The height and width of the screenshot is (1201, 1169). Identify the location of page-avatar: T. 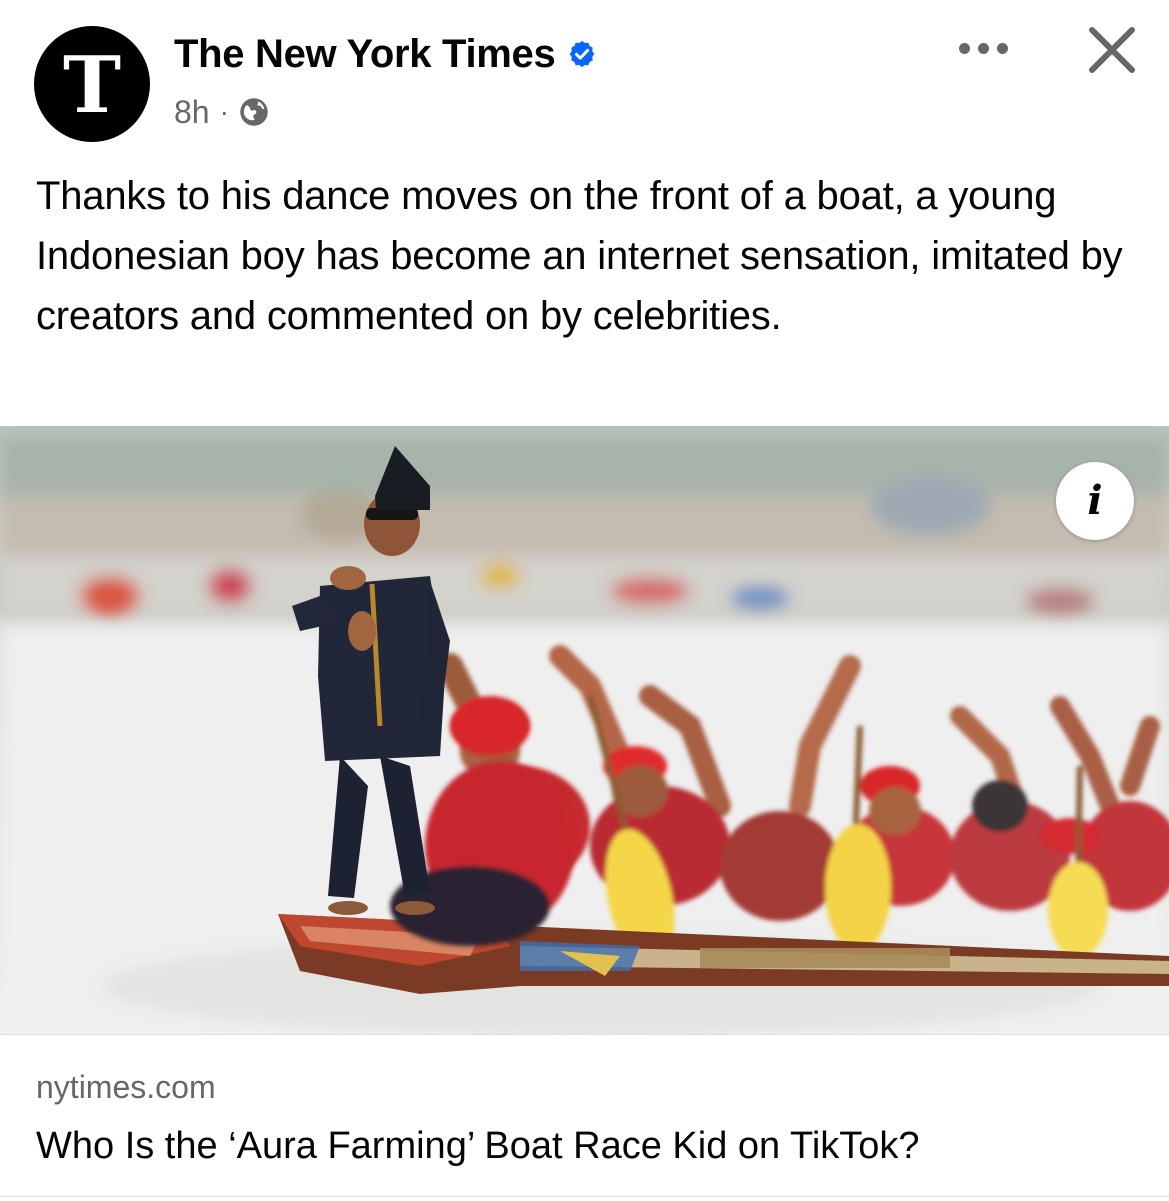
(92, 84).